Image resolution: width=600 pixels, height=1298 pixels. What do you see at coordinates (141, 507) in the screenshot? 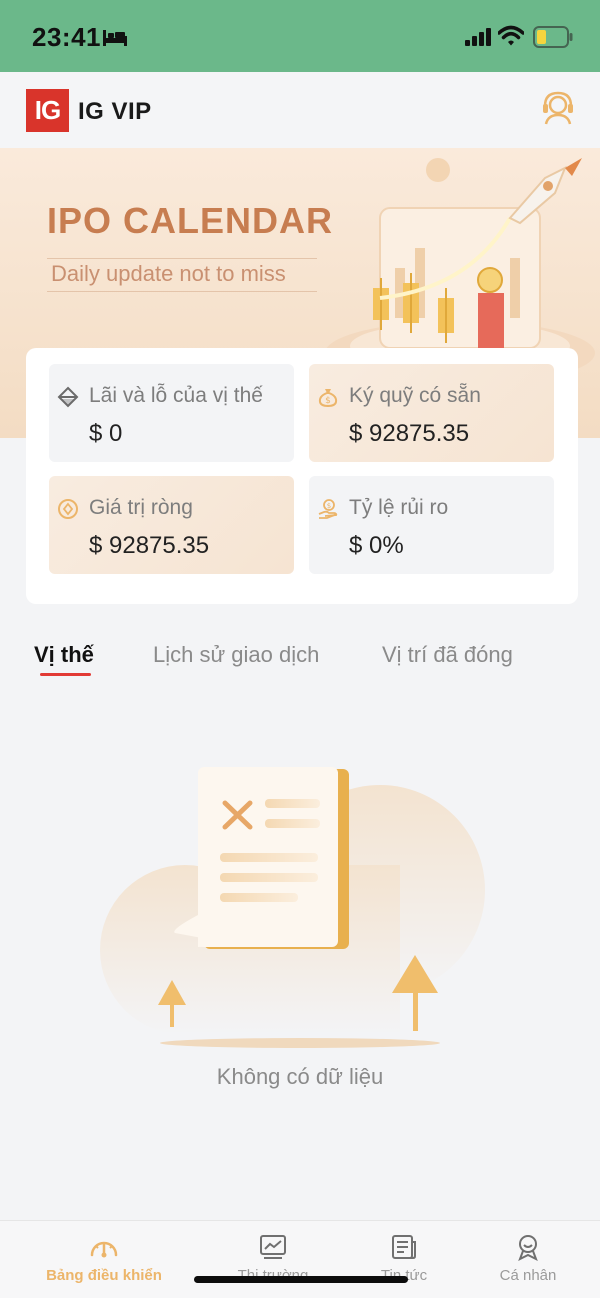
I see `stat-label: Giá trị ròng` at bounding box center [141, 507].